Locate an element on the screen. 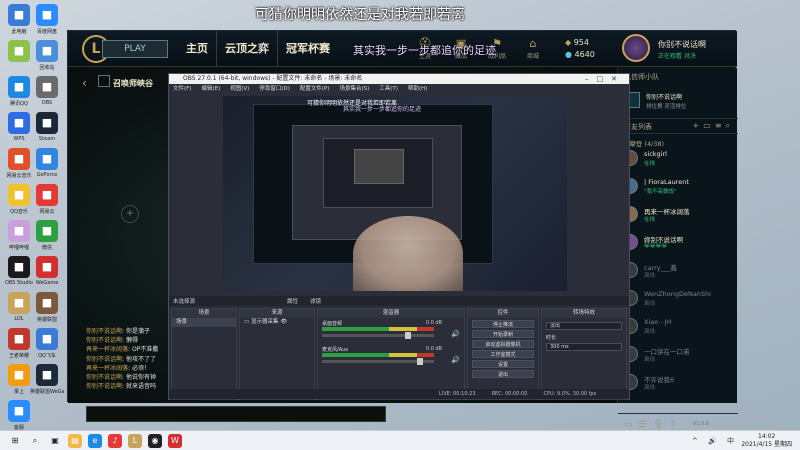 The image size is (800, 450). eye-icon: 👁 is located at coordinates (283, 322).